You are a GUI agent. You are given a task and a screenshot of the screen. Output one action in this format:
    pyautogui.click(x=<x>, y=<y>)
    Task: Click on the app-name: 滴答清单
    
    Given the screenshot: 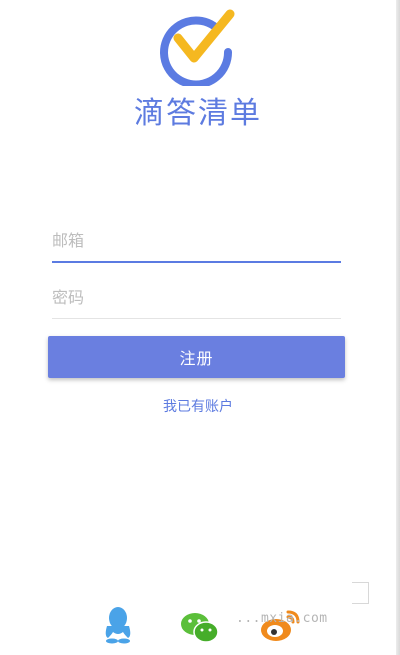 What is the action you would take?
    pyautogui.click(x=198, y=113)
    